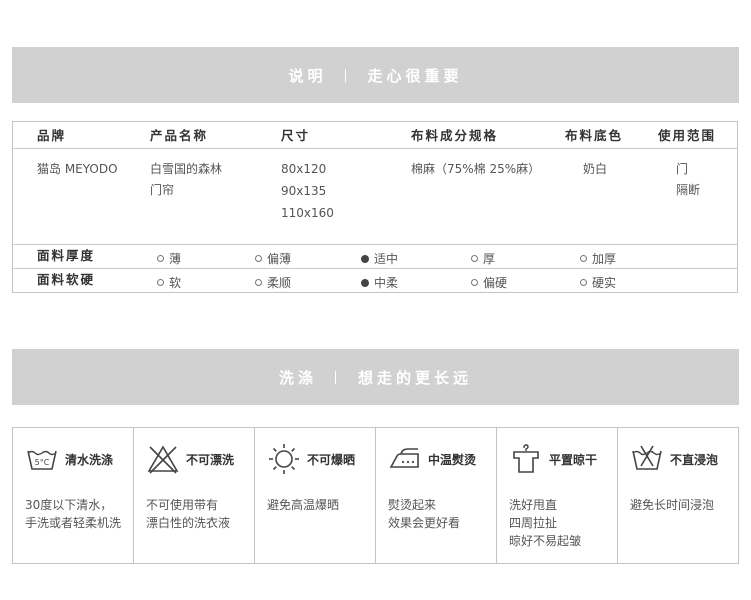  I want to click on product-line-1: 白雪国的森林, so click(186, 169).